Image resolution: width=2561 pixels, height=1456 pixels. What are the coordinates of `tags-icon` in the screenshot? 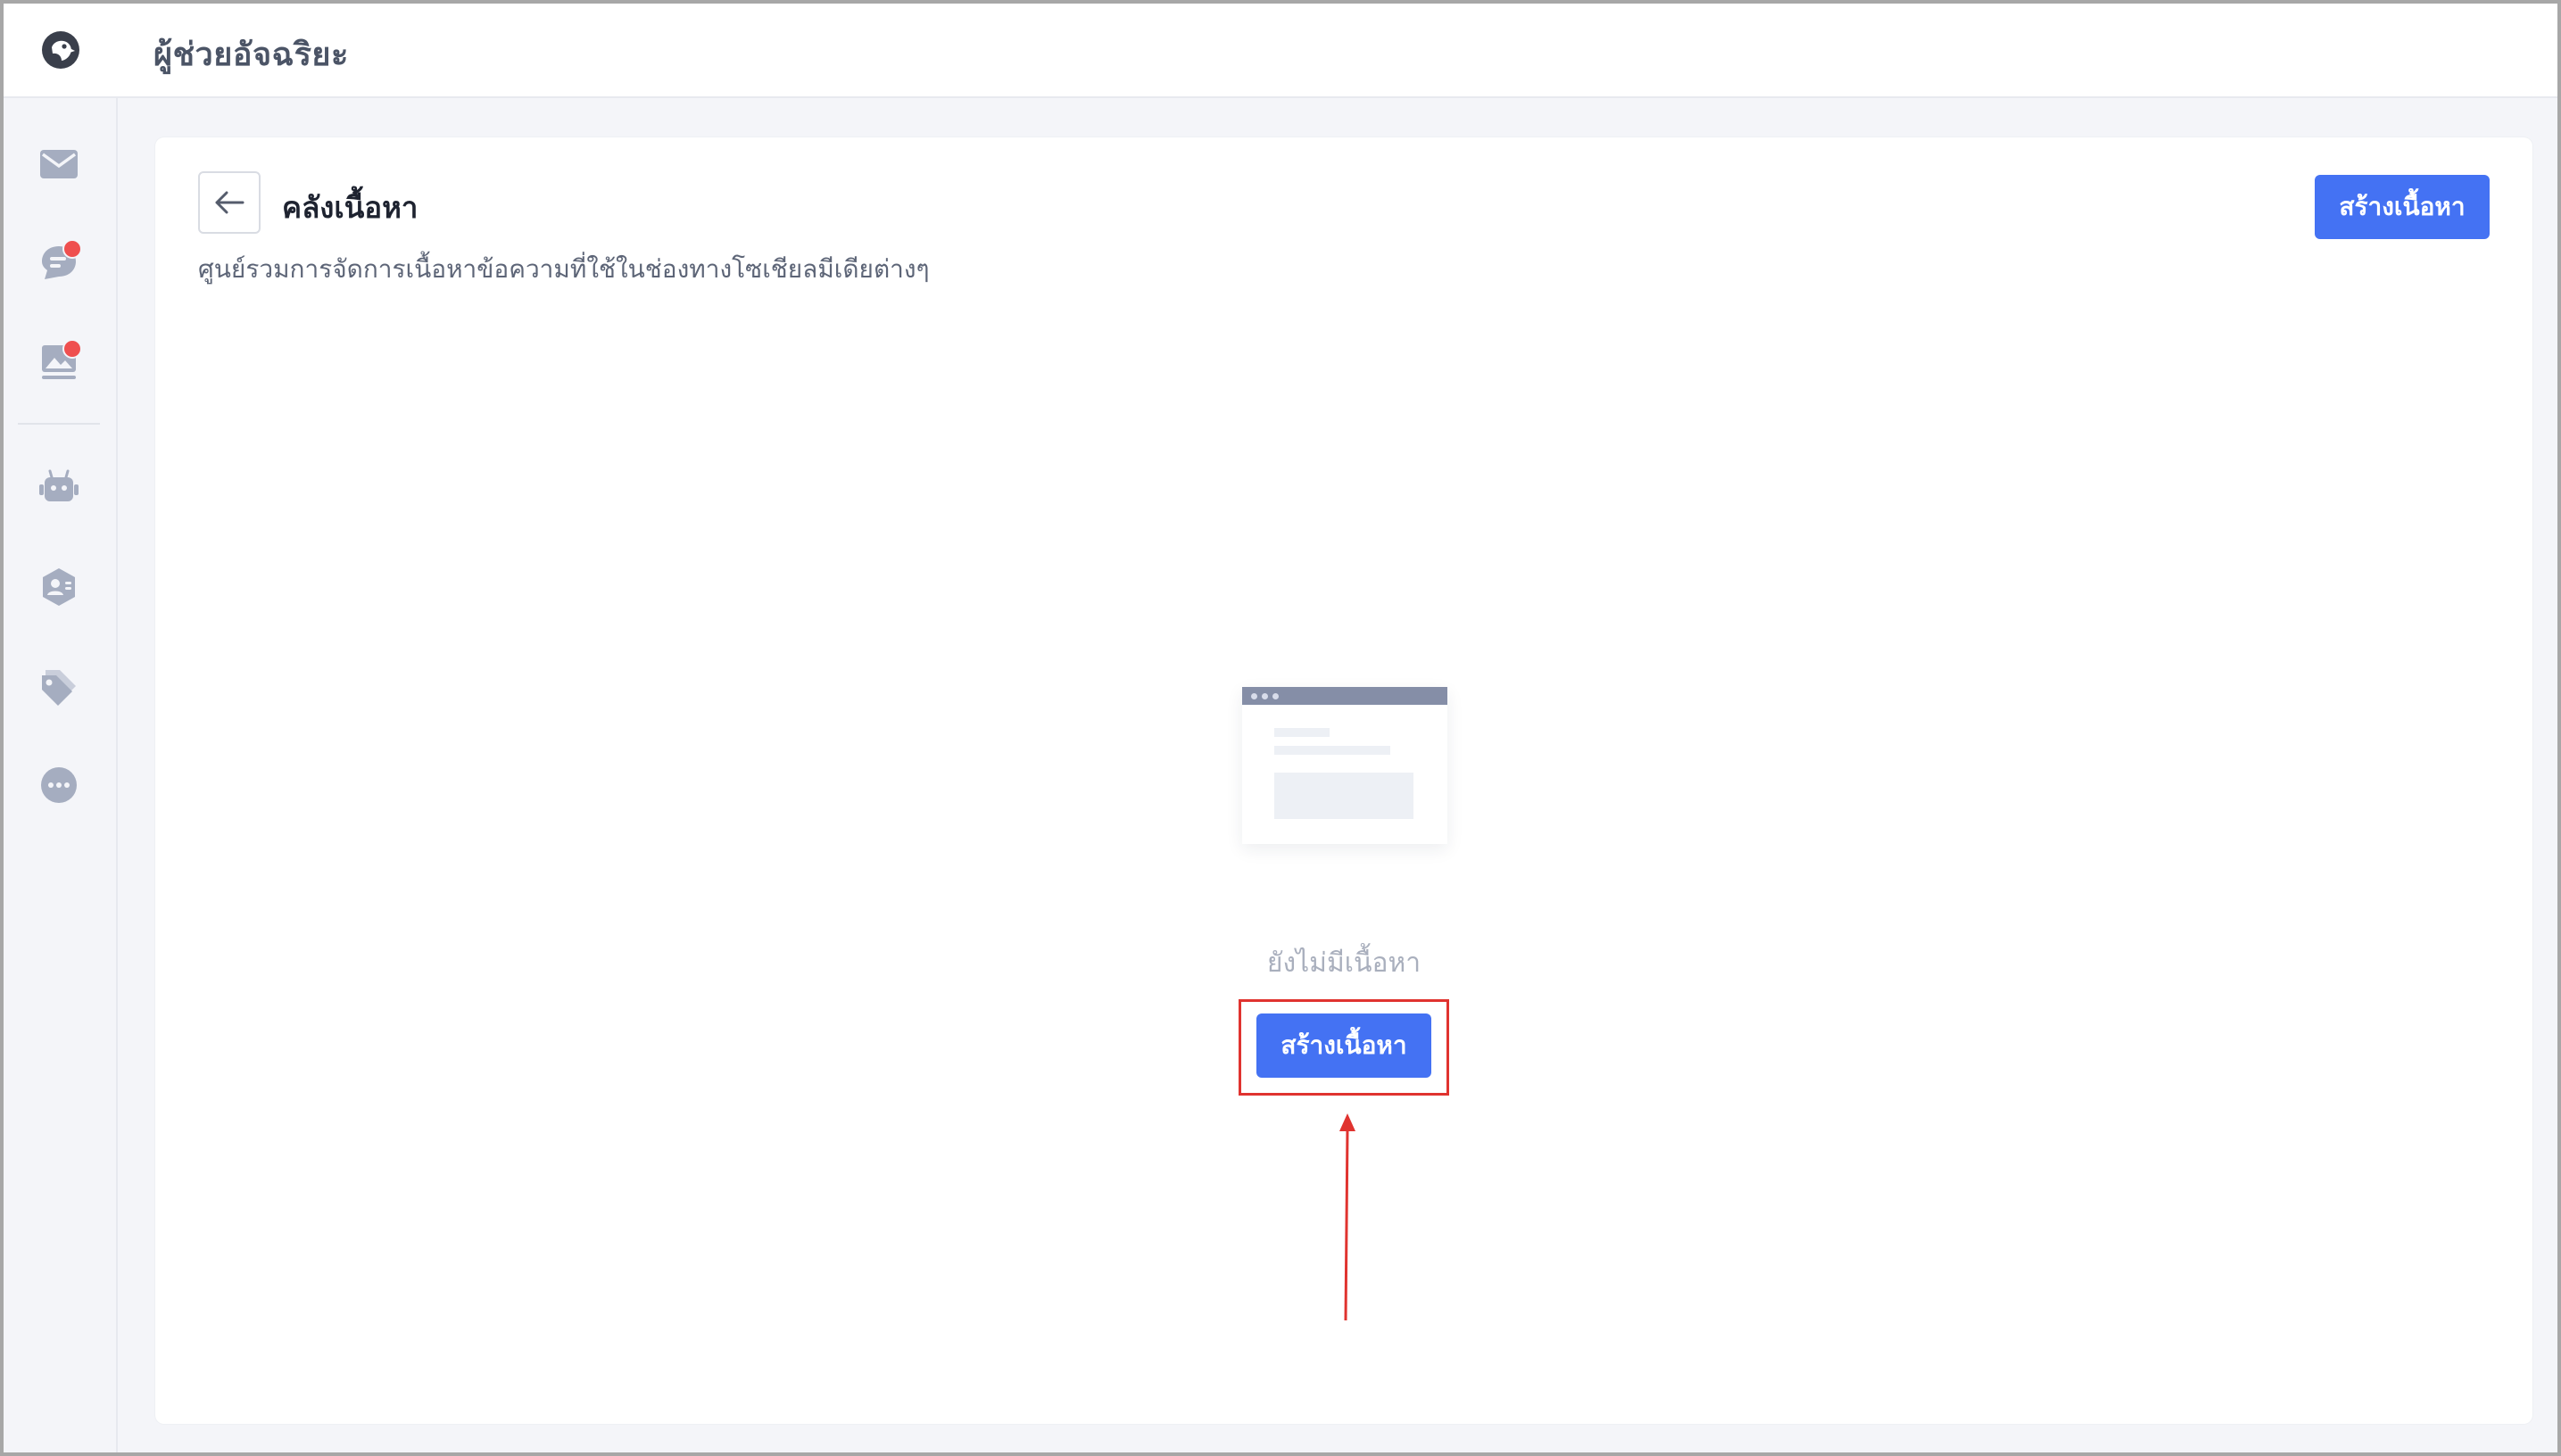 It's located at (59, 688).